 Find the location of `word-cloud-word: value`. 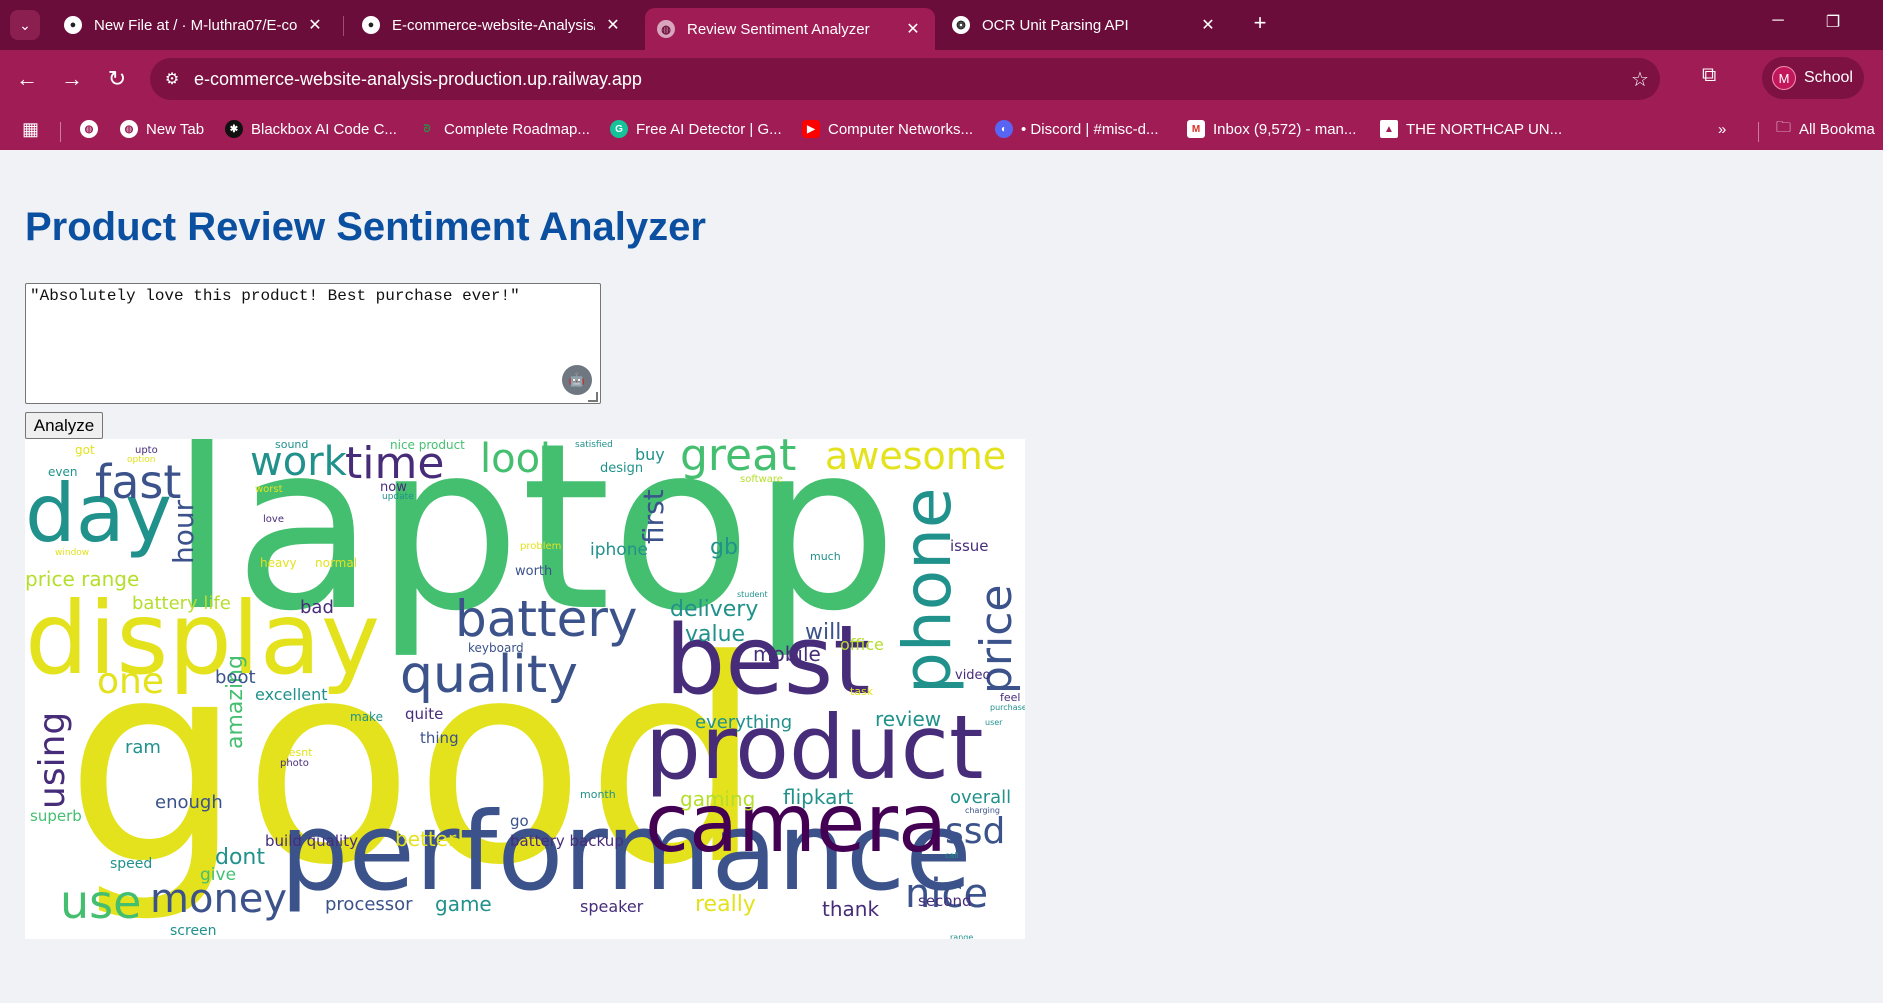

word-cloud-word: value is located at coordinates (715, 634).